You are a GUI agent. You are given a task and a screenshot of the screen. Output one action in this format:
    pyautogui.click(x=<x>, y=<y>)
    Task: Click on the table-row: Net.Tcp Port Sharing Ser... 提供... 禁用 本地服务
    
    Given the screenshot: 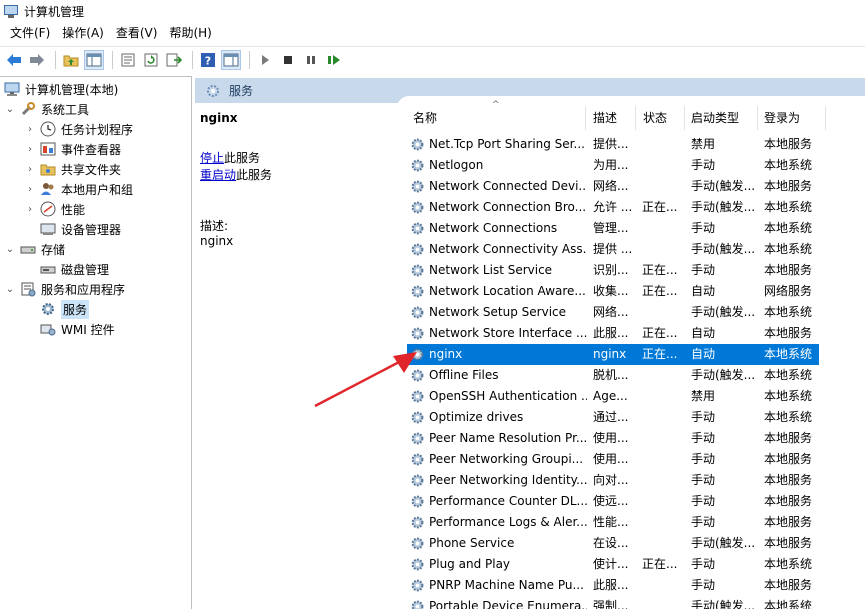 What is the action you would take?
    pyautogui.click(x=613, y=144)
    